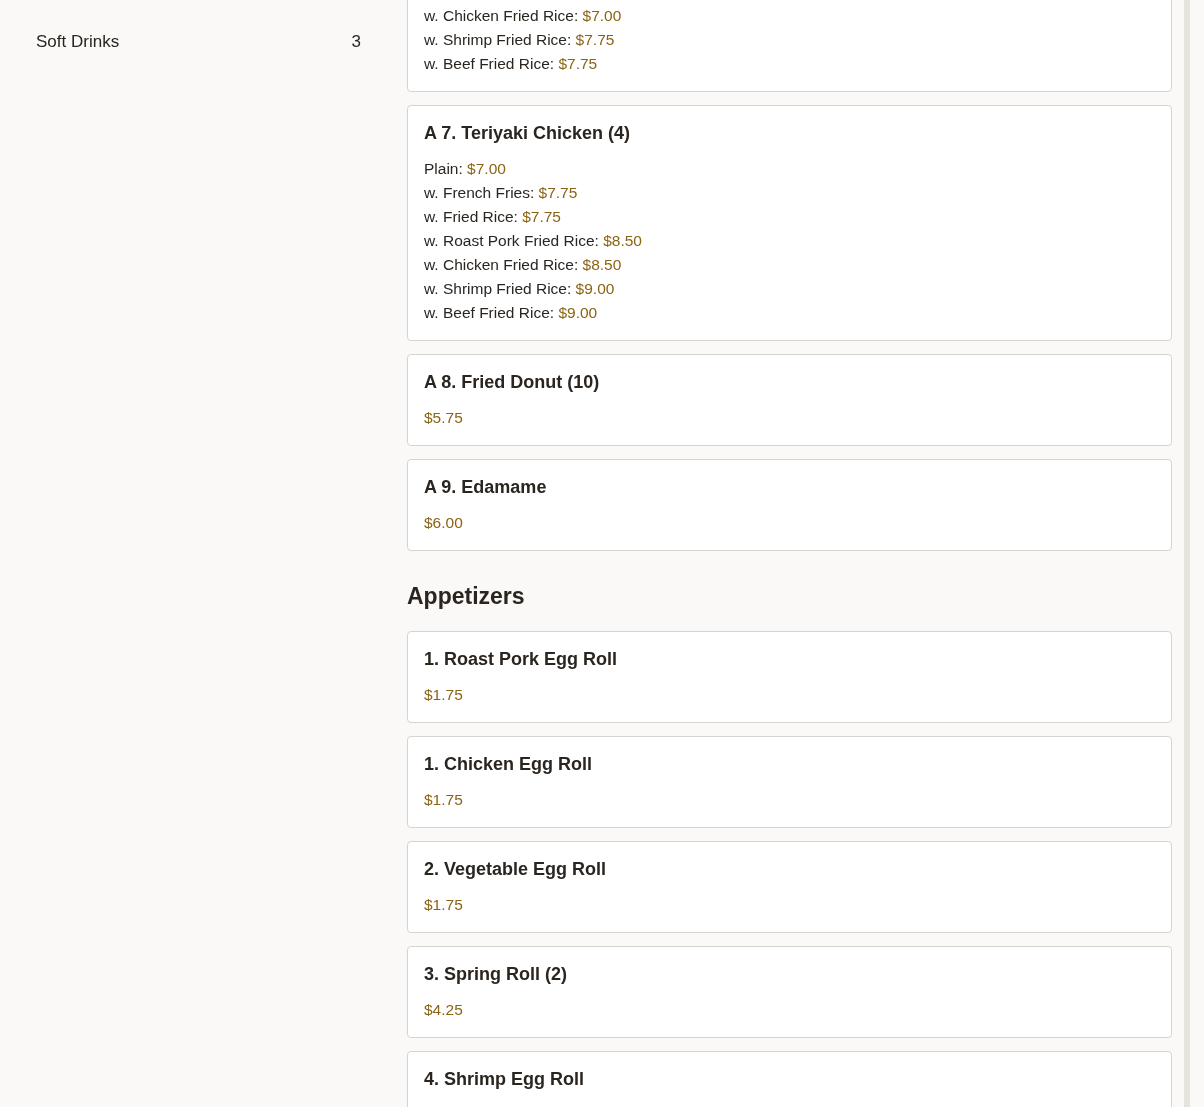  Describe the element at coordinates (789, 289) in the screenshot. I see `price-option: w. Shrimp Fried Rice: $9.00` at that location.